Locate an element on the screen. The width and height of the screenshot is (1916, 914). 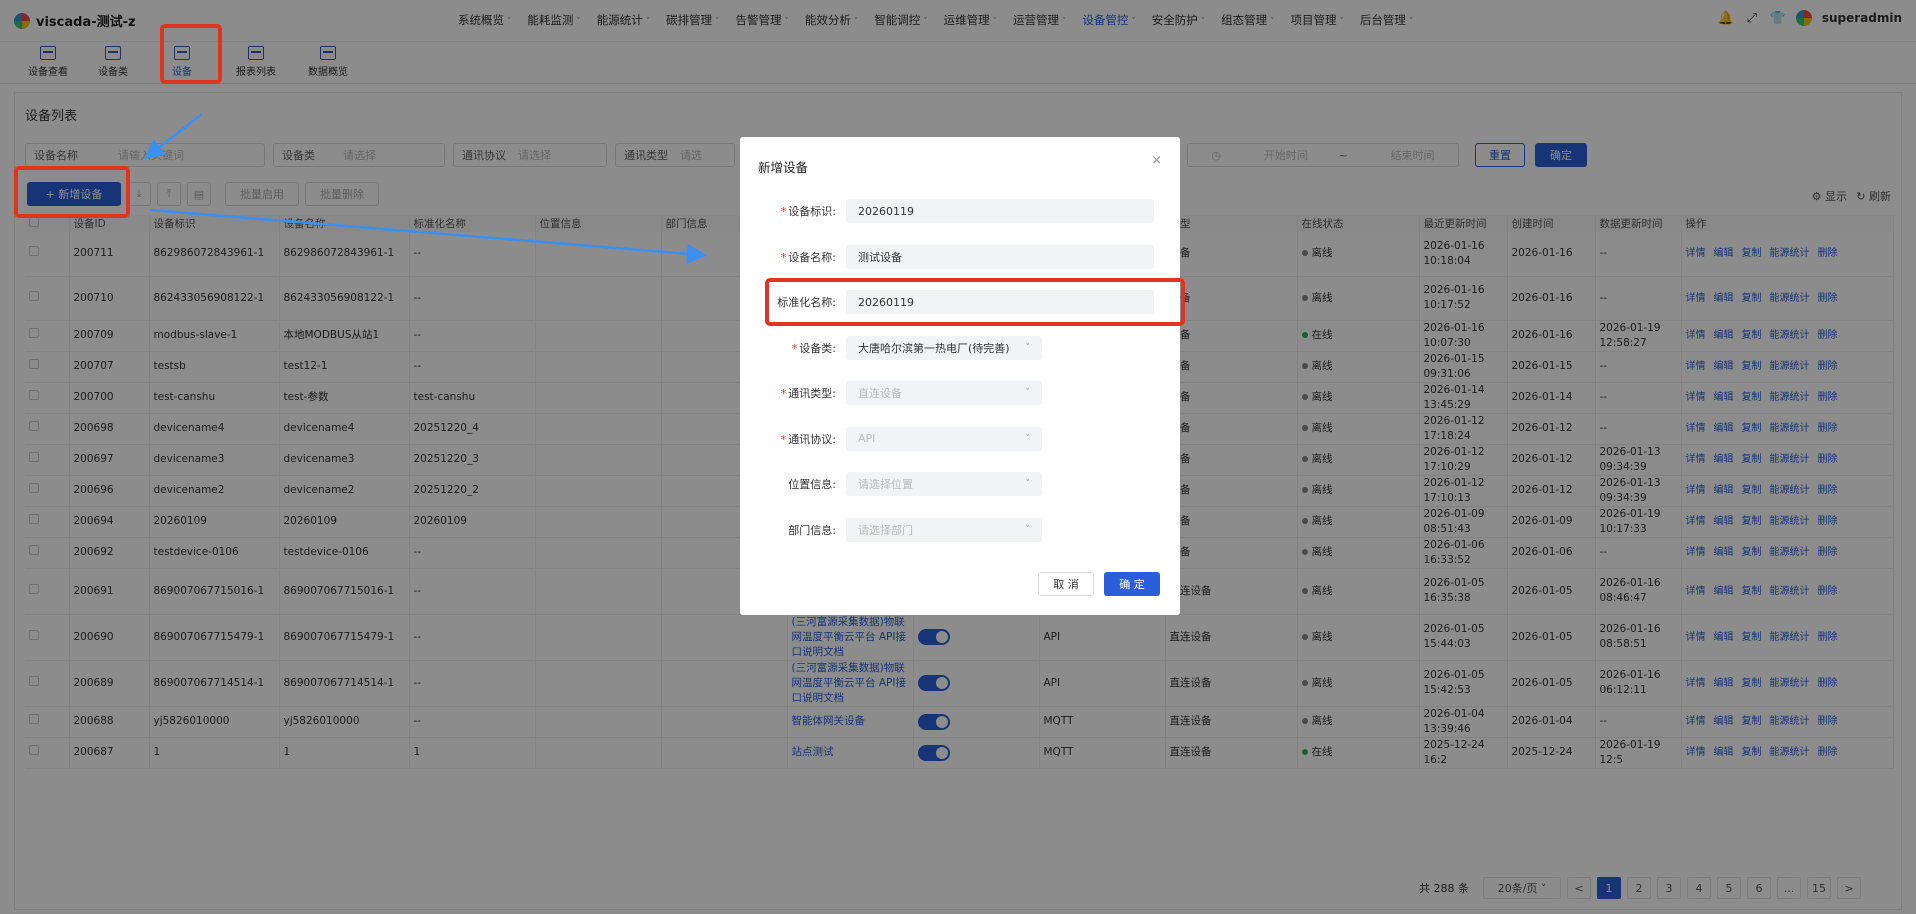
arrow-to-filter is located at coordinates (173, 136).